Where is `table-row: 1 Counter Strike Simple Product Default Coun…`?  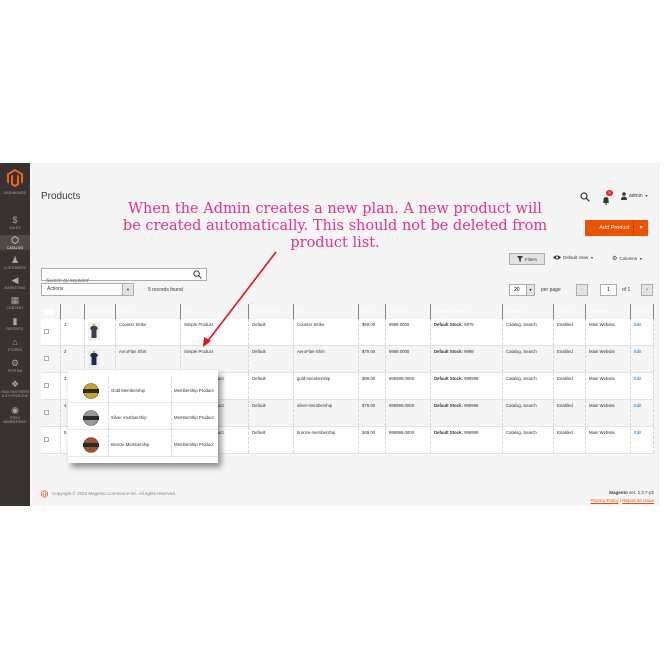
table-row: 1 Counter Strike Simple Product Default Coun… is located at coordinates (347, 332).